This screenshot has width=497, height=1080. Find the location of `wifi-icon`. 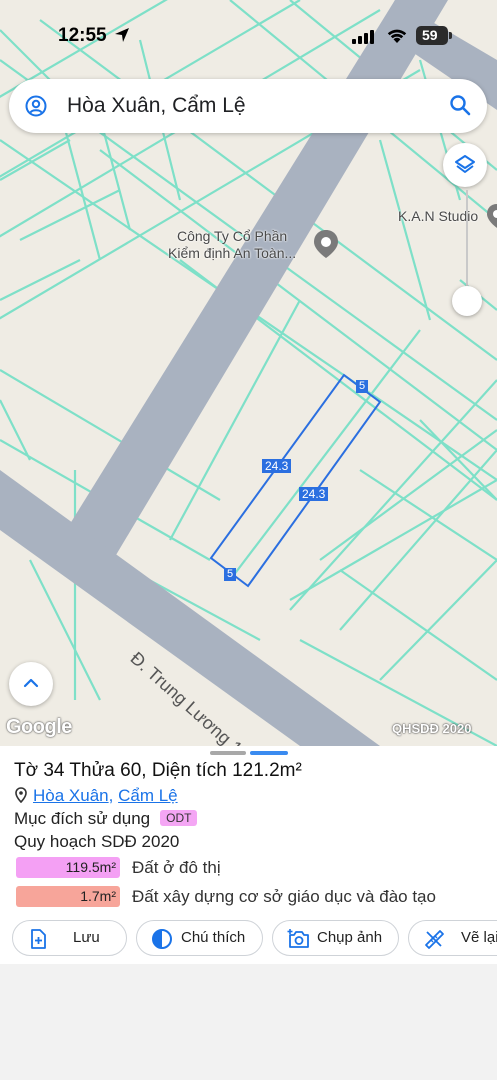

wifi-icon is located at coordinates (397, 36).